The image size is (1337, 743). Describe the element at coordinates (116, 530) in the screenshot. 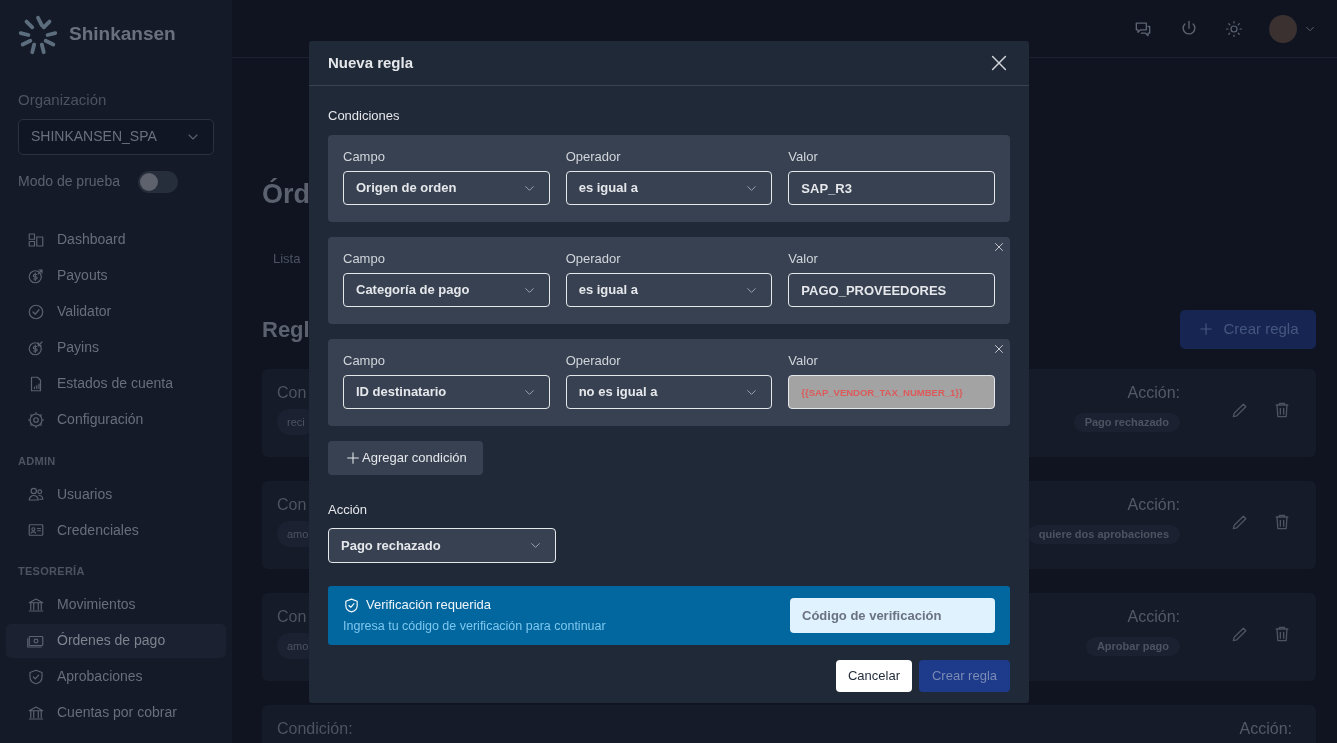

I see `nav-item: Credenciales` at that location.